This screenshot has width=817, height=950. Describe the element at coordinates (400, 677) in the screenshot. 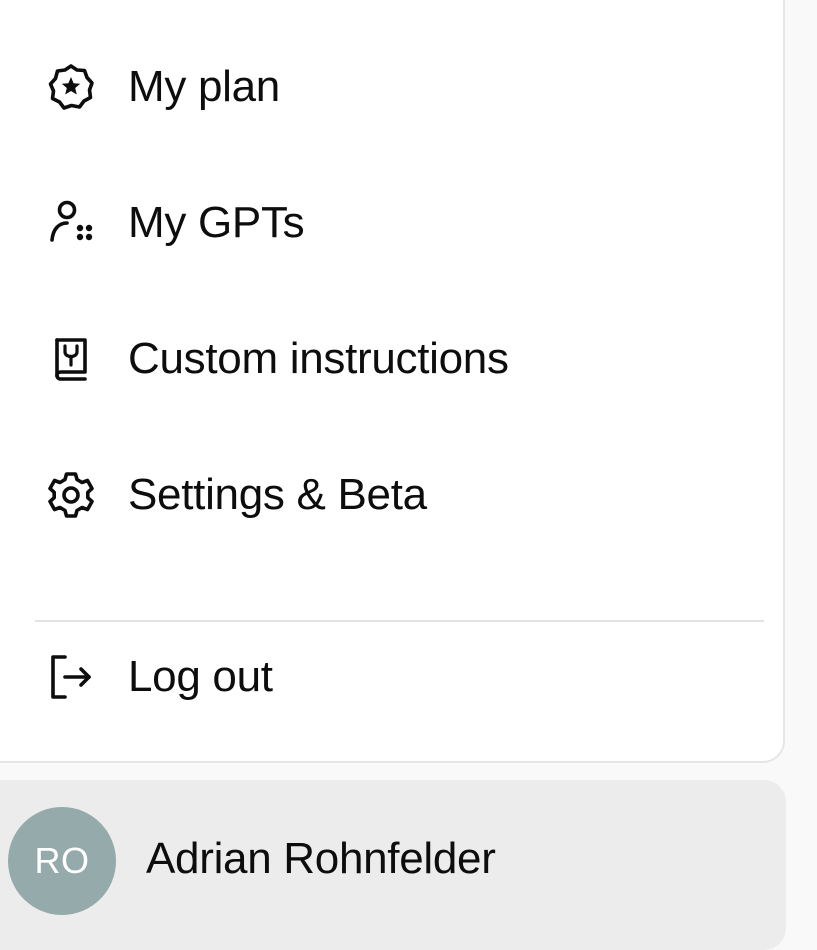

I see `menu-item-log-out: Log out` at that location.